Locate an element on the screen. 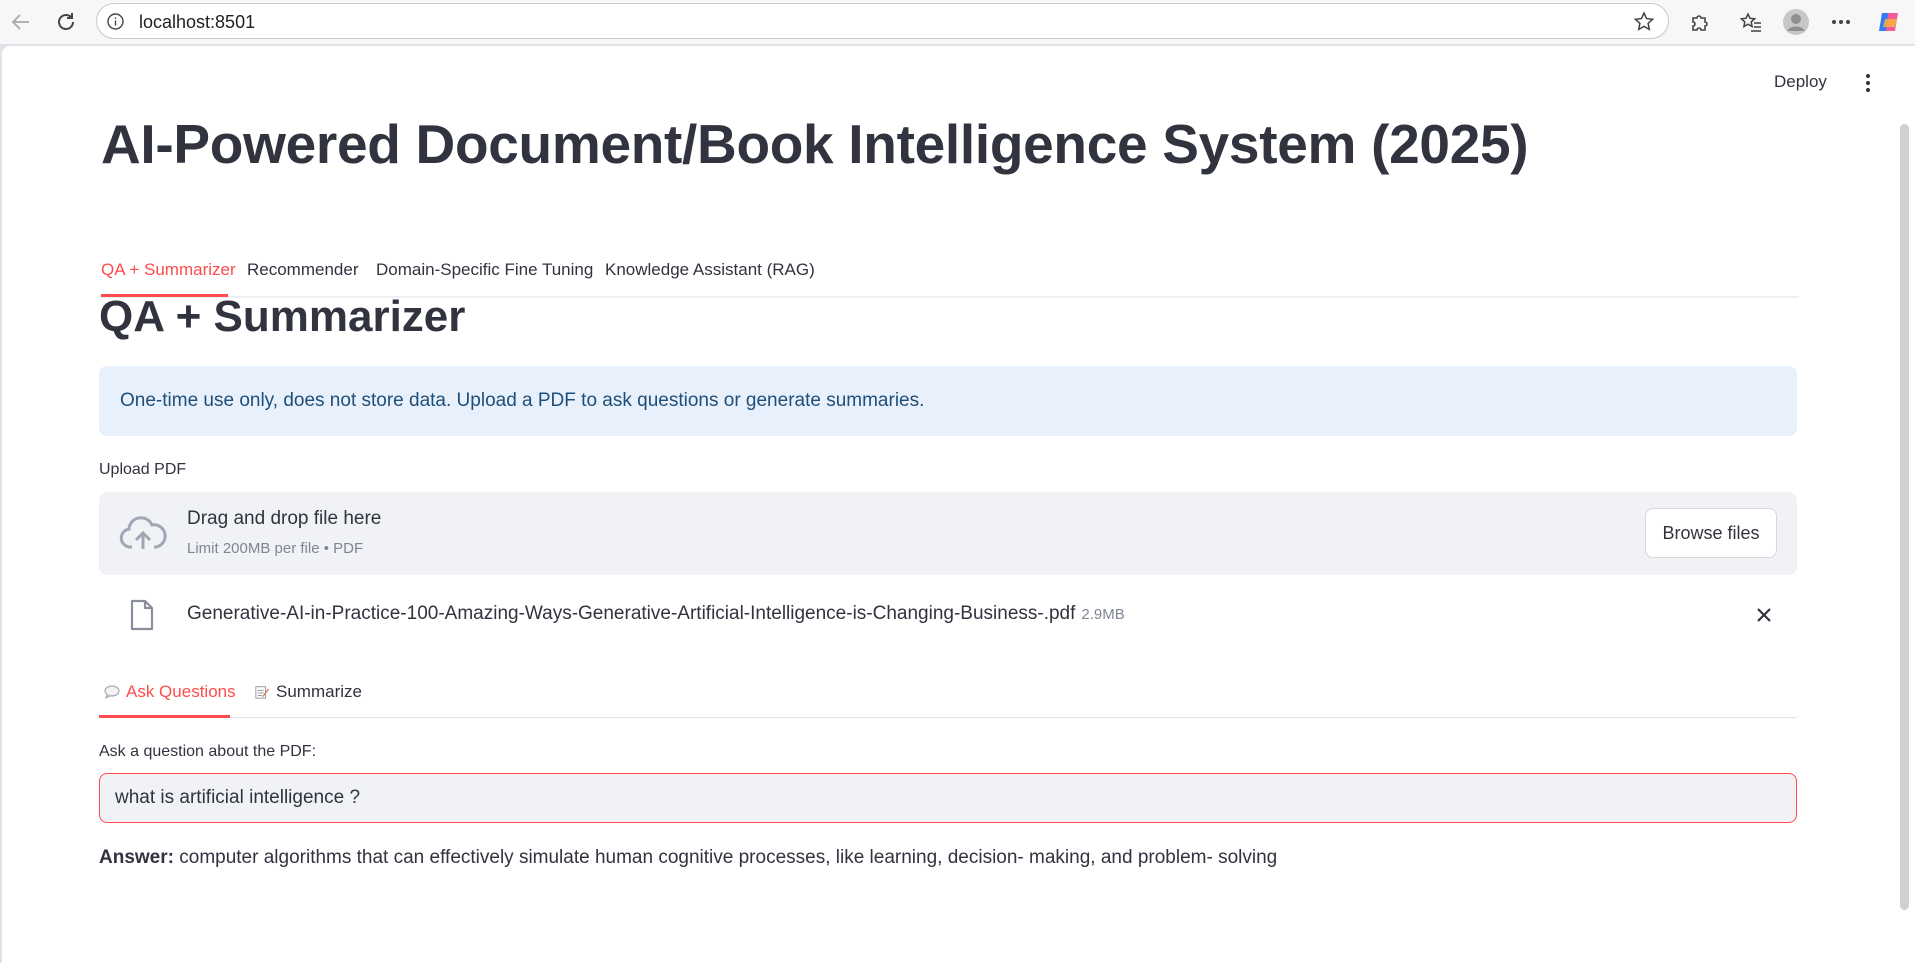  main-menu-icon is located at coordinates (1868, 83).